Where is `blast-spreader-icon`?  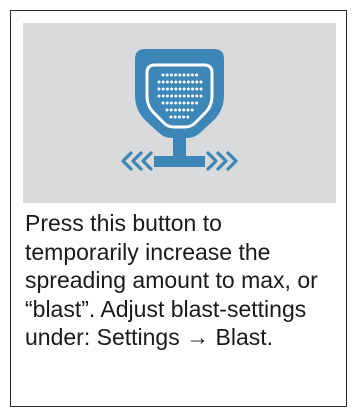
blast-spreader-icon is located at coordinates (179, 110).